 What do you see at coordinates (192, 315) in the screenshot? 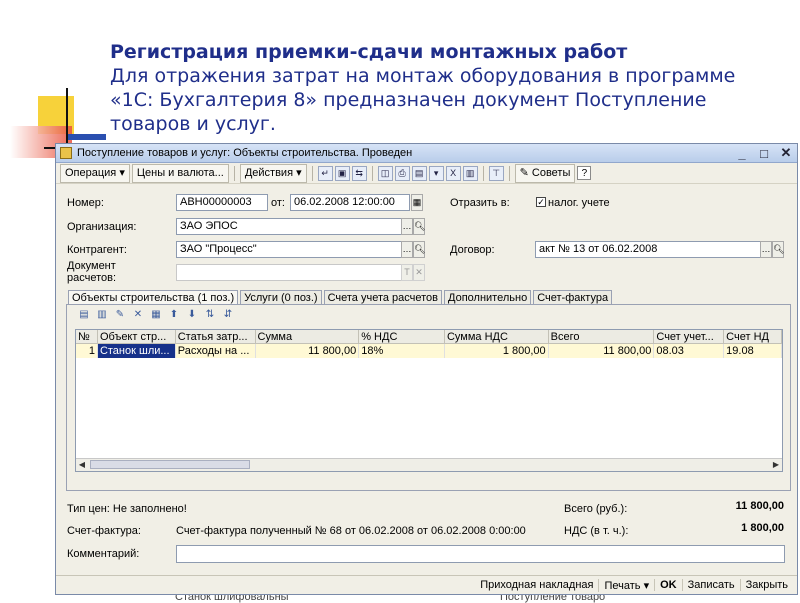
I see `move-down-icon: ⬇` at bounding box center [192, 315].